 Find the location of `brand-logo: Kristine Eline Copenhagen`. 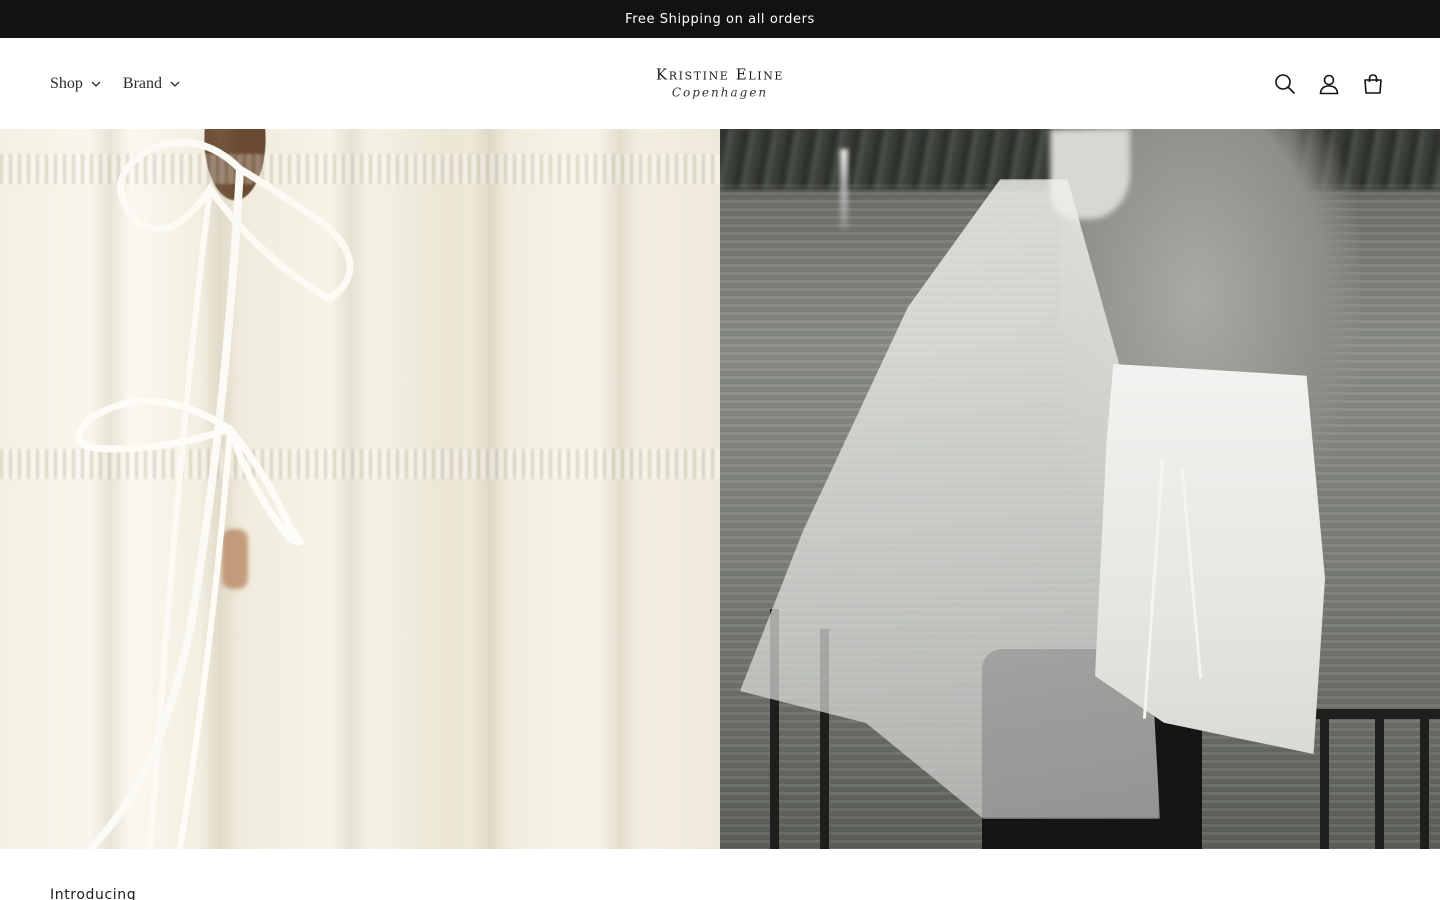

brand-logo: Kristine Eline Copenhagen is located at coordinates (720, 81).